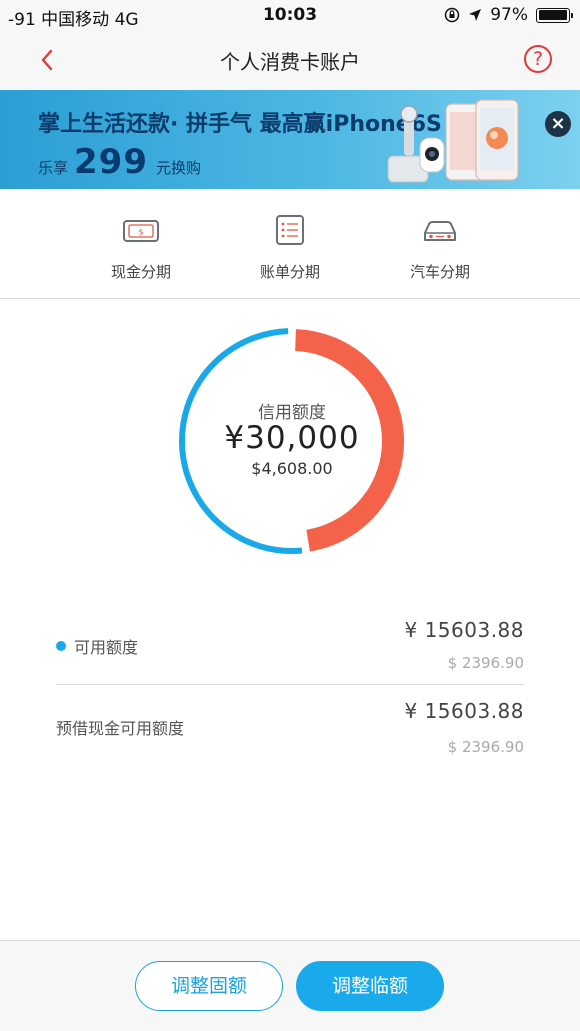 The height and width of the screenshot is (1031, 580). Describe the element at coordinates (292, 438) in the screenshot. I see `credit-limit-amount: ¥30,000` at that location.